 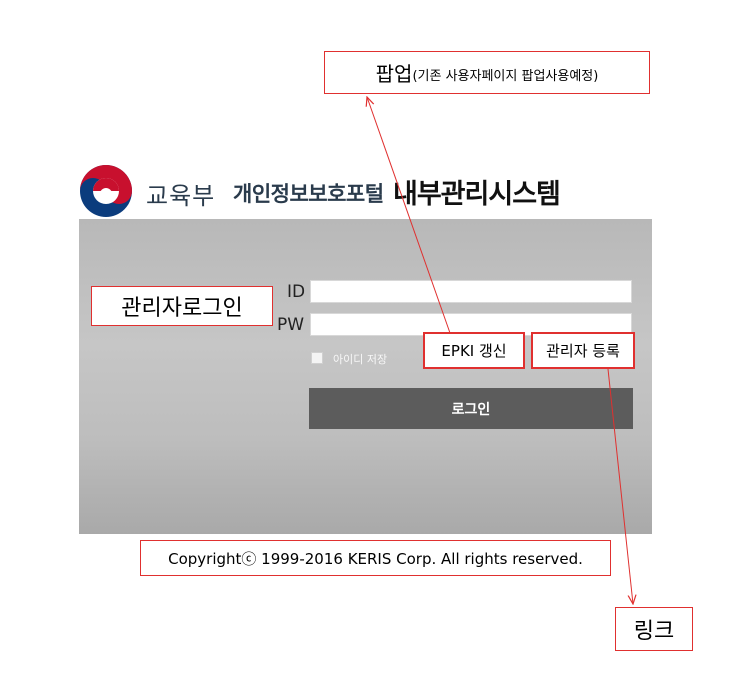 What do you see at coordinates (471, 291) in the screenshot?
I see `id-input` at bounding box center [471, 291].